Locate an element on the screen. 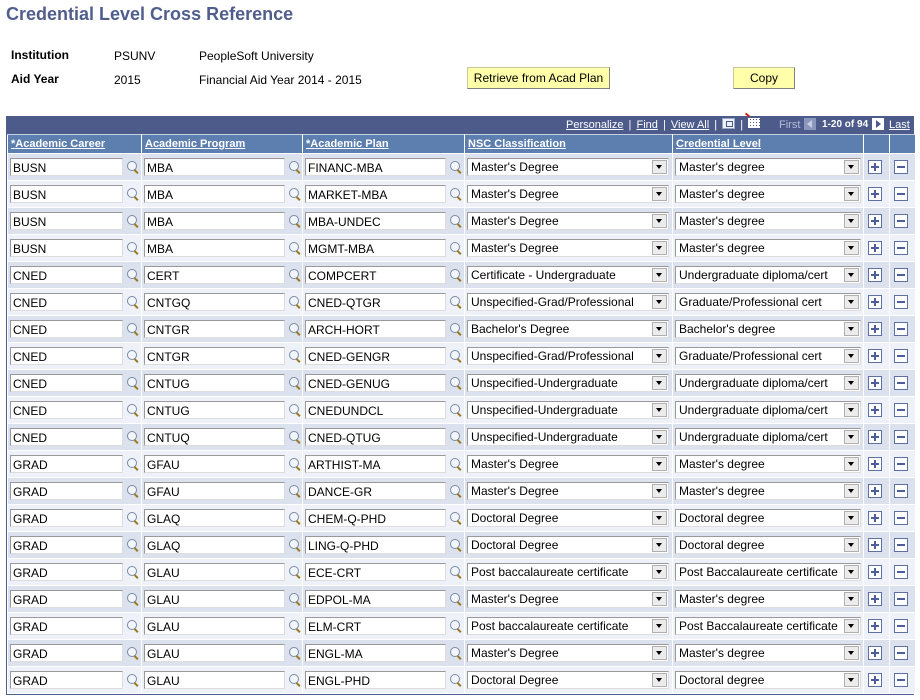 The width and height of the screenshot is (920, 700). academic-career-sort-link: *Academic Career is located at coordinates (58, 144).